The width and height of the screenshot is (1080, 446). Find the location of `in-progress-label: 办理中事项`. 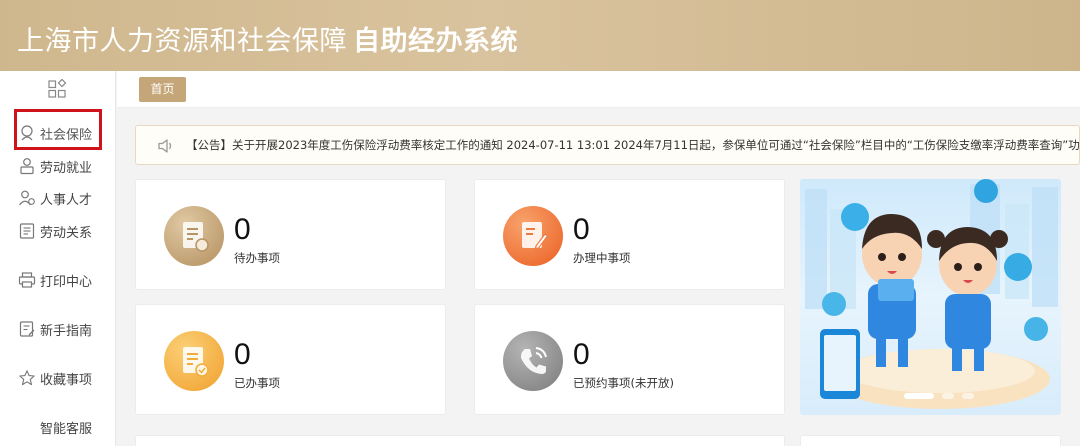

in-progress-label: 办理中事项 is located at coordinates (602, 258).